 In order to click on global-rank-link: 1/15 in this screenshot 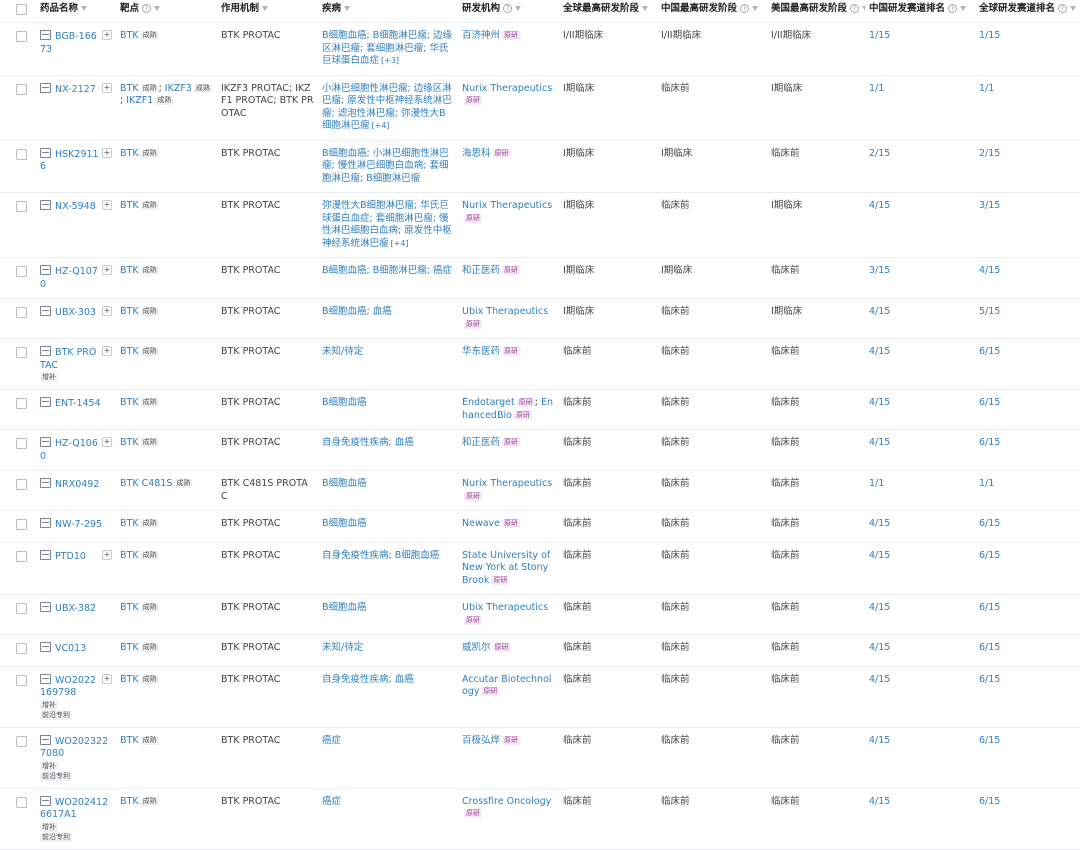, I will do `click(989, 35)`.